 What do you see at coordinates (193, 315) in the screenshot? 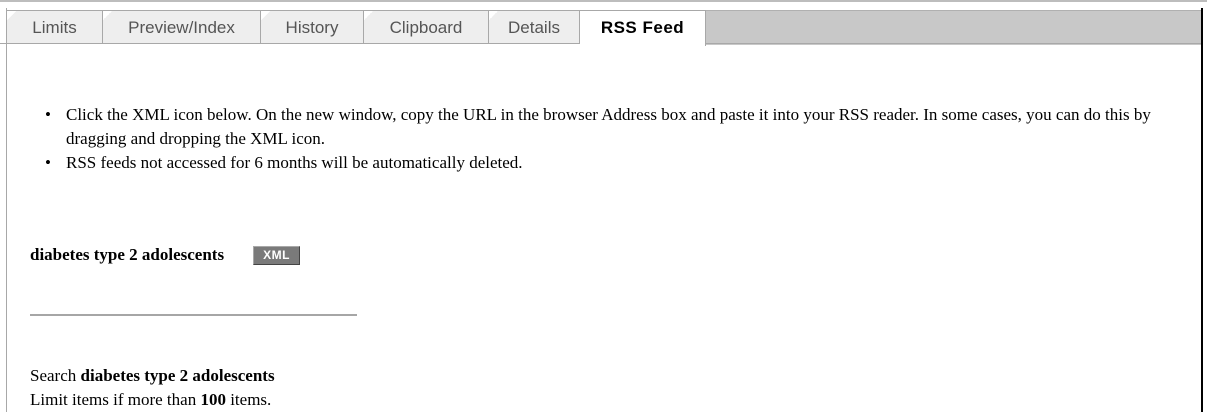
I see `section-divider` at bounding box center [193, 315].